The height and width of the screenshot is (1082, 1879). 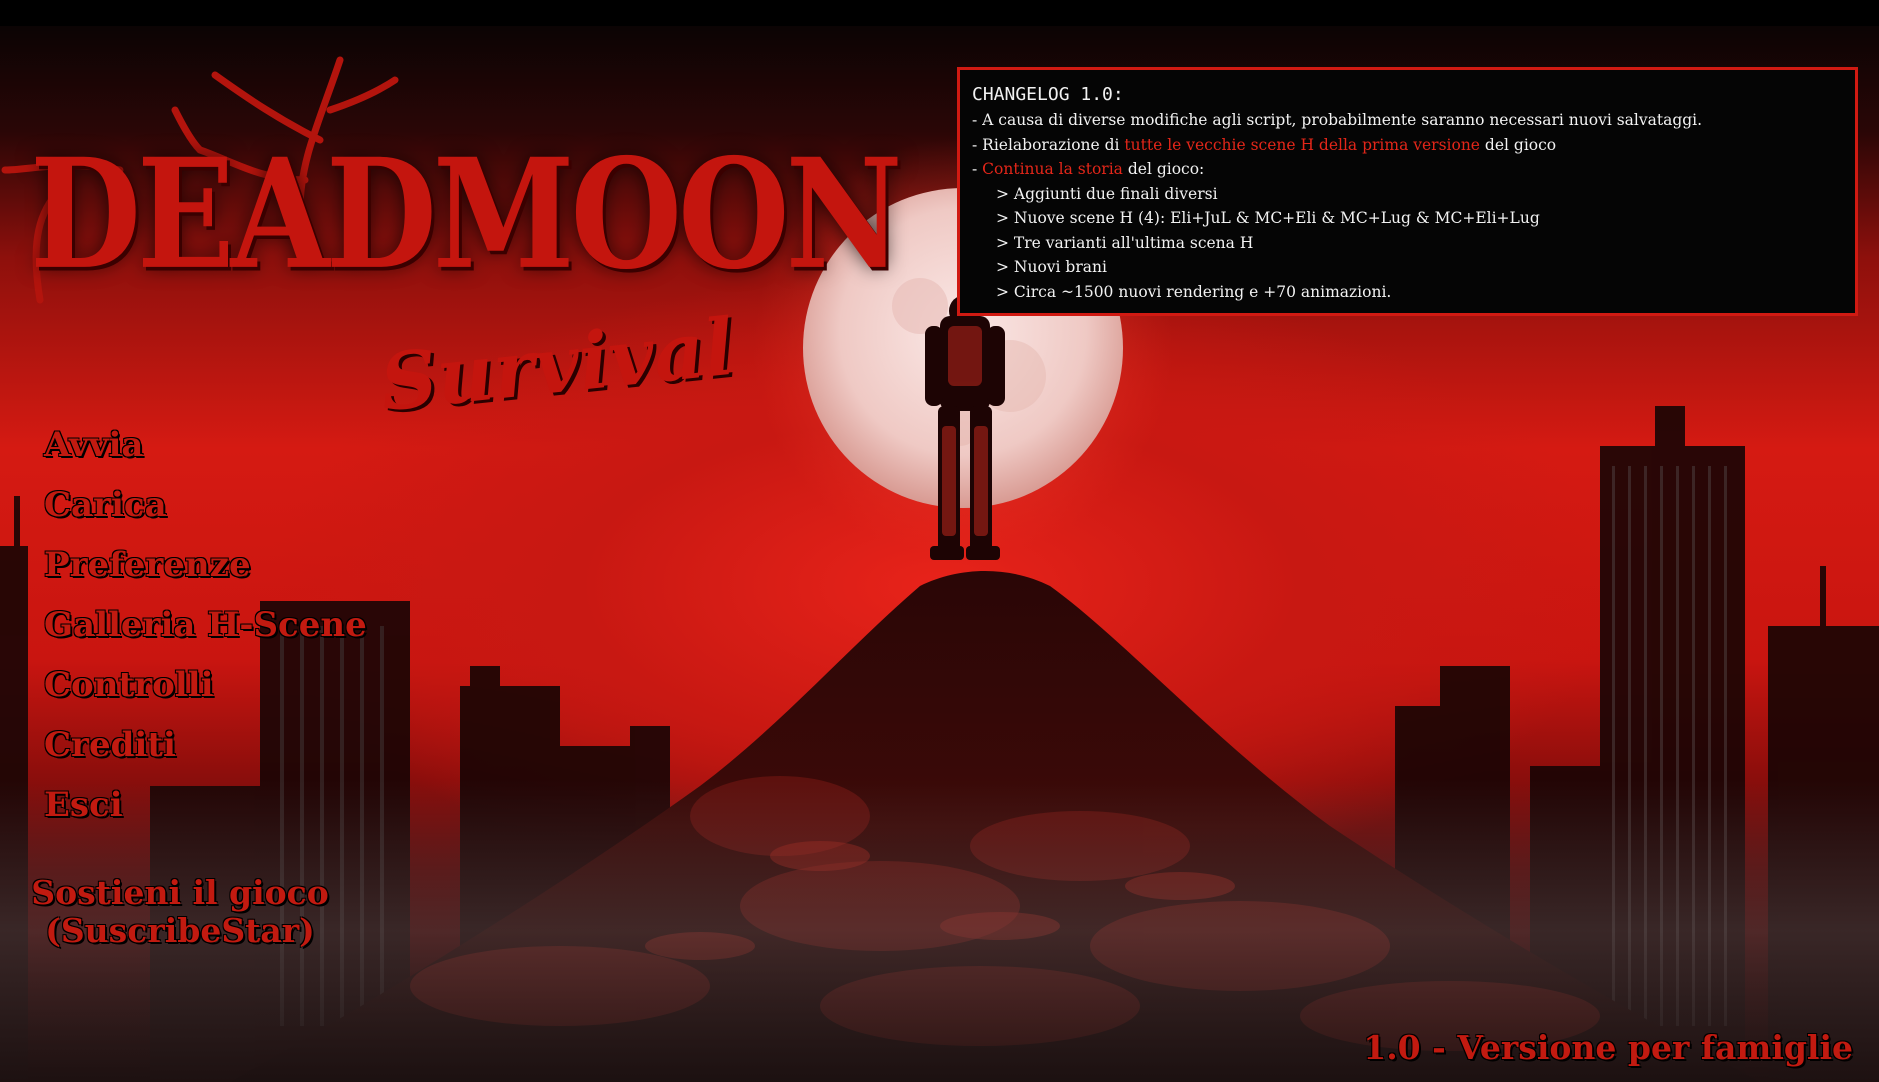 I want to click on changelog-line-3: - Continua la storia del gioco:, so click(x=1407, y=169).